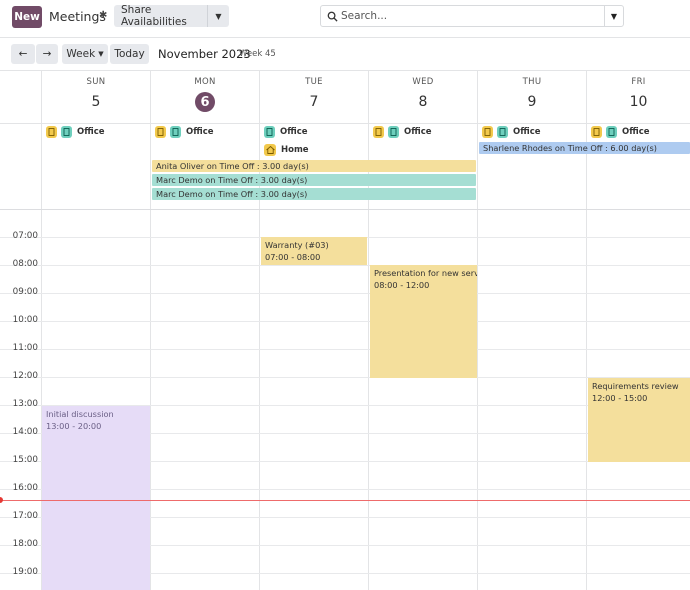 This screenshot has height=590, width=690. I want to click on month-label: November 2023, so click(204, 54).